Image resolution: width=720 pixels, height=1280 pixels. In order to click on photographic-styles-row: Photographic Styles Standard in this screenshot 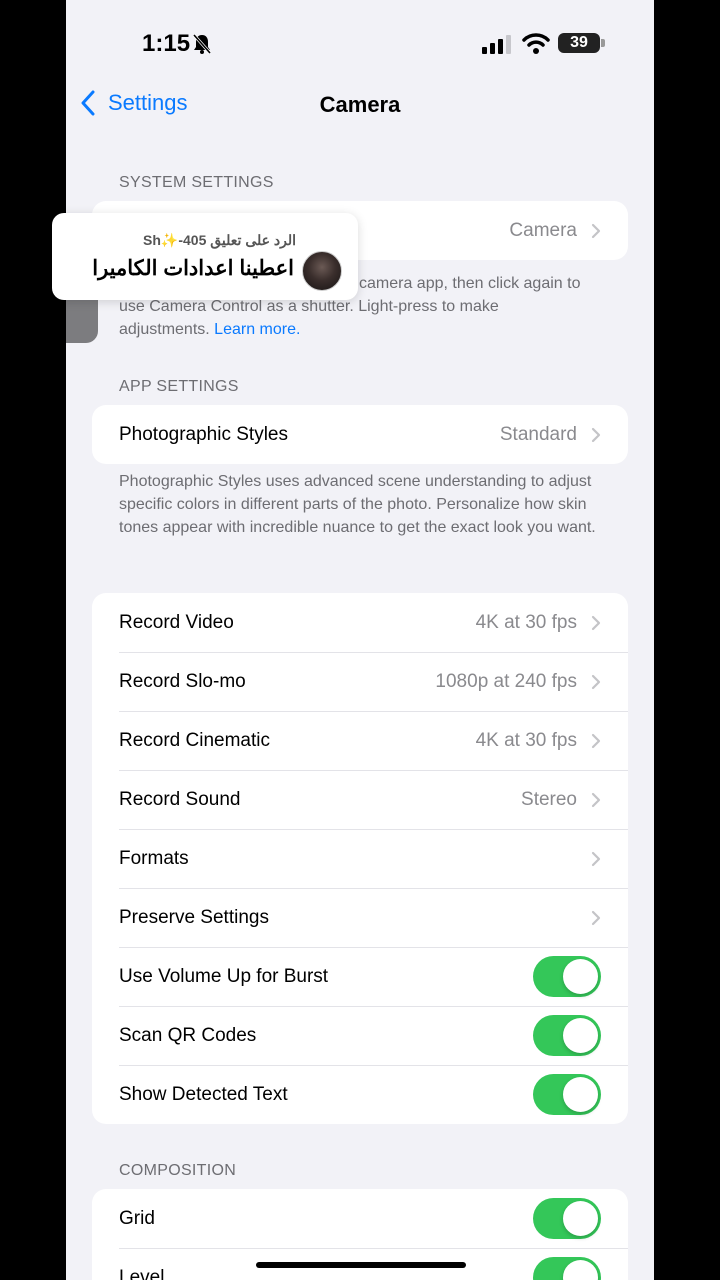, I will do `click(360, 434)`.